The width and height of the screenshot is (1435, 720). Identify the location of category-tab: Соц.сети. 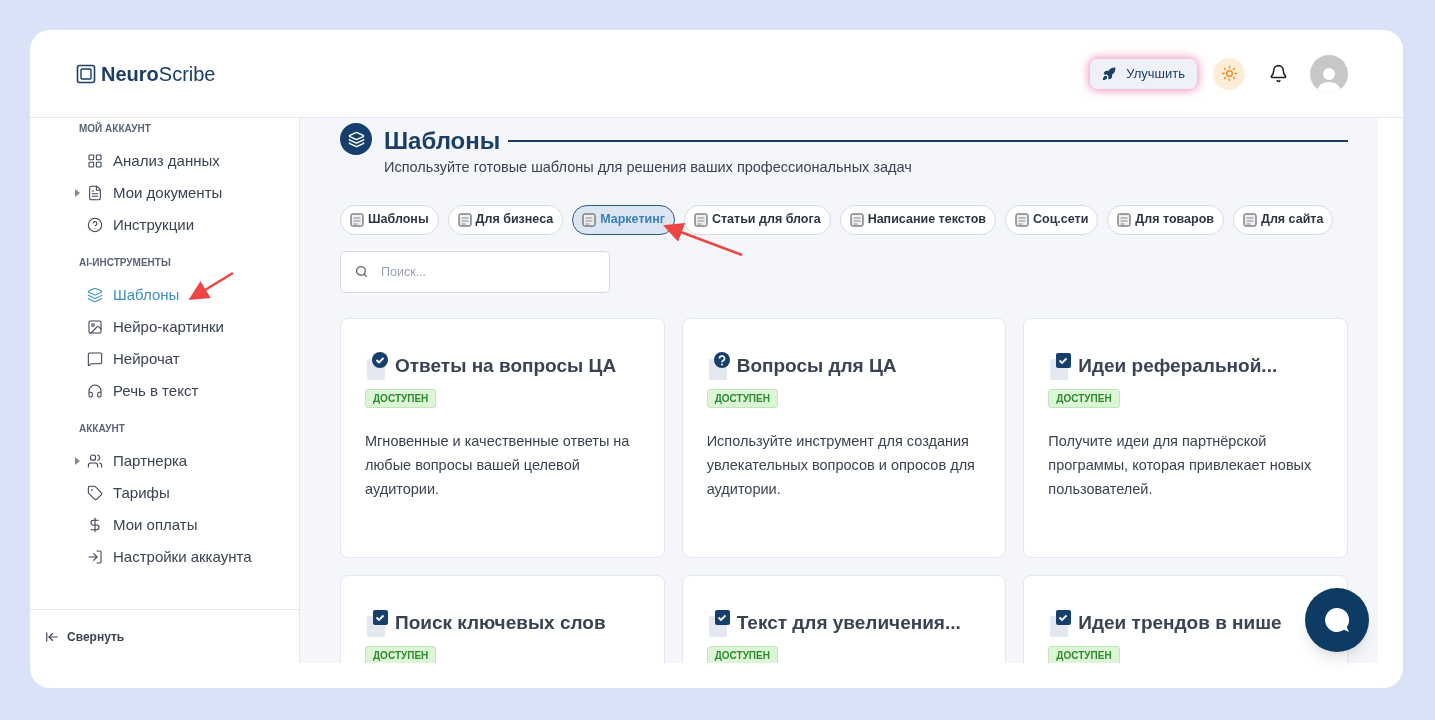
(1051, 219).